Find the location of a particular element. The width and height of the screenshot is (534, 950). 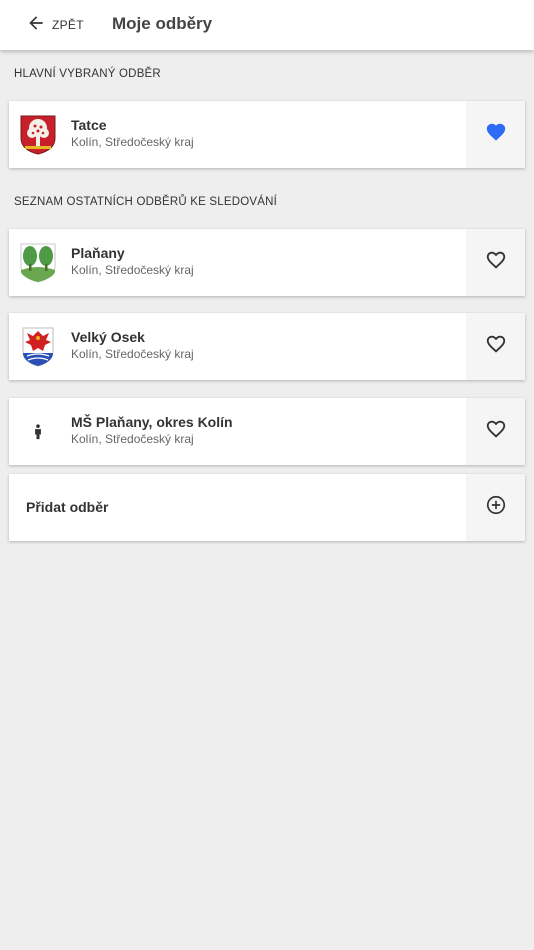

velky-osek-coat-of-arms-icon is located at coordinates (38, 346).